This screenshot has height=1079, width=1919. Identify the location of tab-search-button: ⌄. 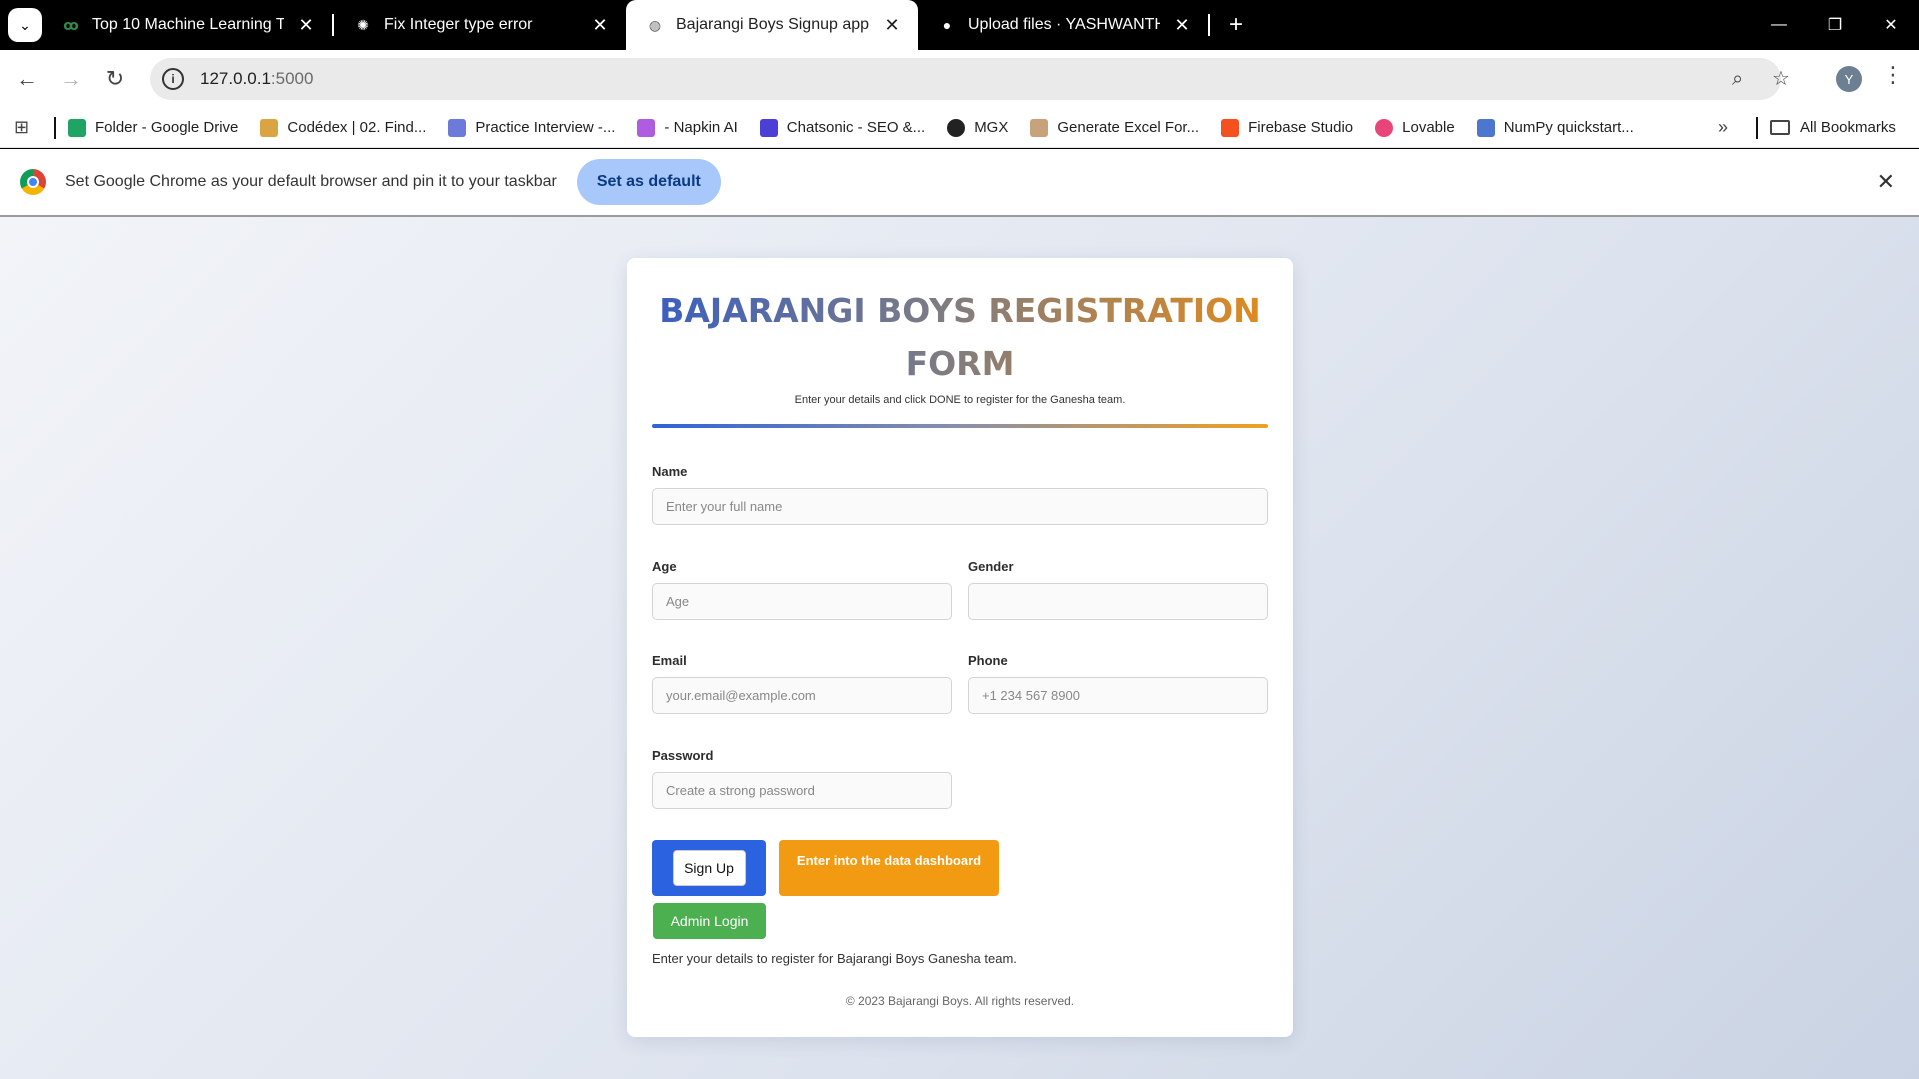
(25, 25).